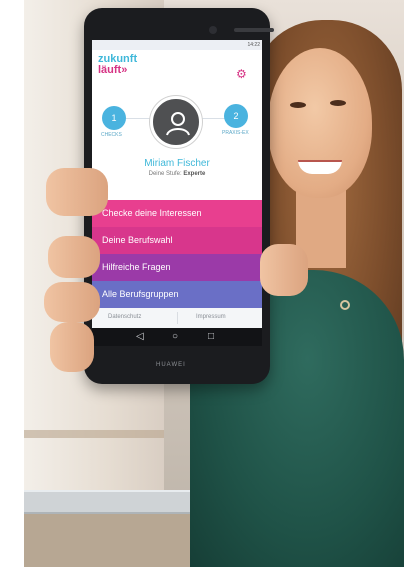  I want to click on level-label: Deine Stufe:, so click(165, 174).